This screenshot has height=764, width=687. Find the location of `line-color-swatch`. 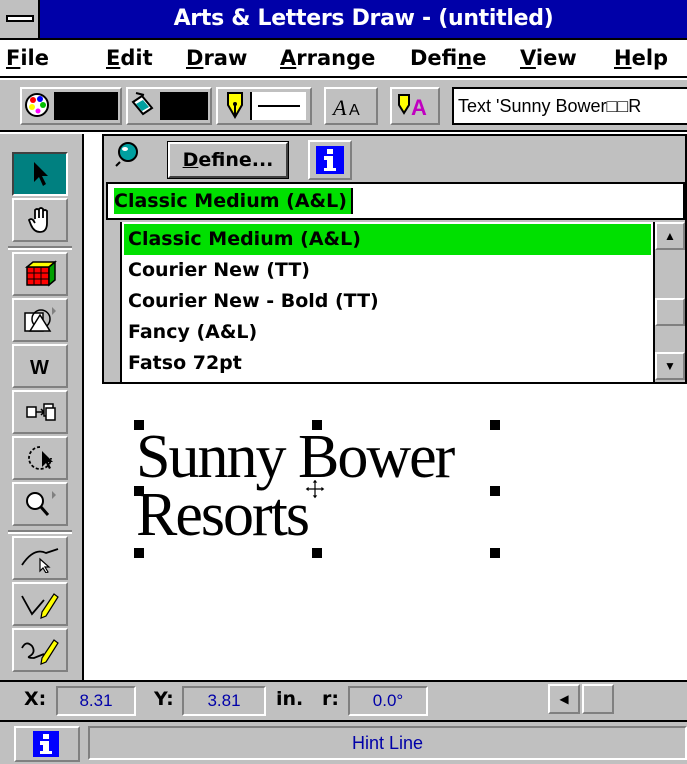

line-color-swatch is located at coordinates (184, 106).